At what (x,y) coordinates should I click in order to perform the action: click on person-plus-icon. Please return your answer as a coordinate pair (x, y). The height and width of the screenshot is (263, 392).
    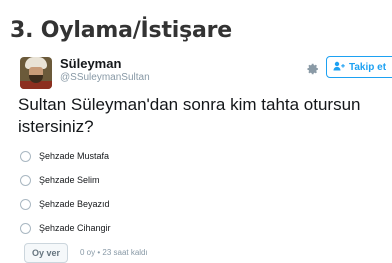
    Looking at the image, I should click on (339, 67).